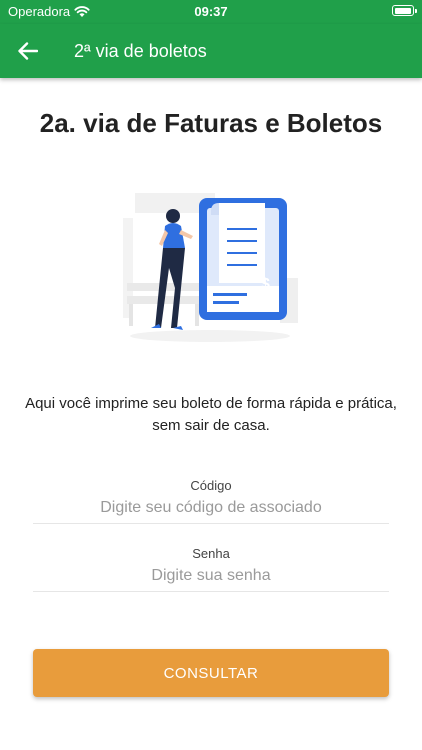  Describe the element at coordinates (211, 553) in the screenshot. I see `senha-label: Senha` at that location.